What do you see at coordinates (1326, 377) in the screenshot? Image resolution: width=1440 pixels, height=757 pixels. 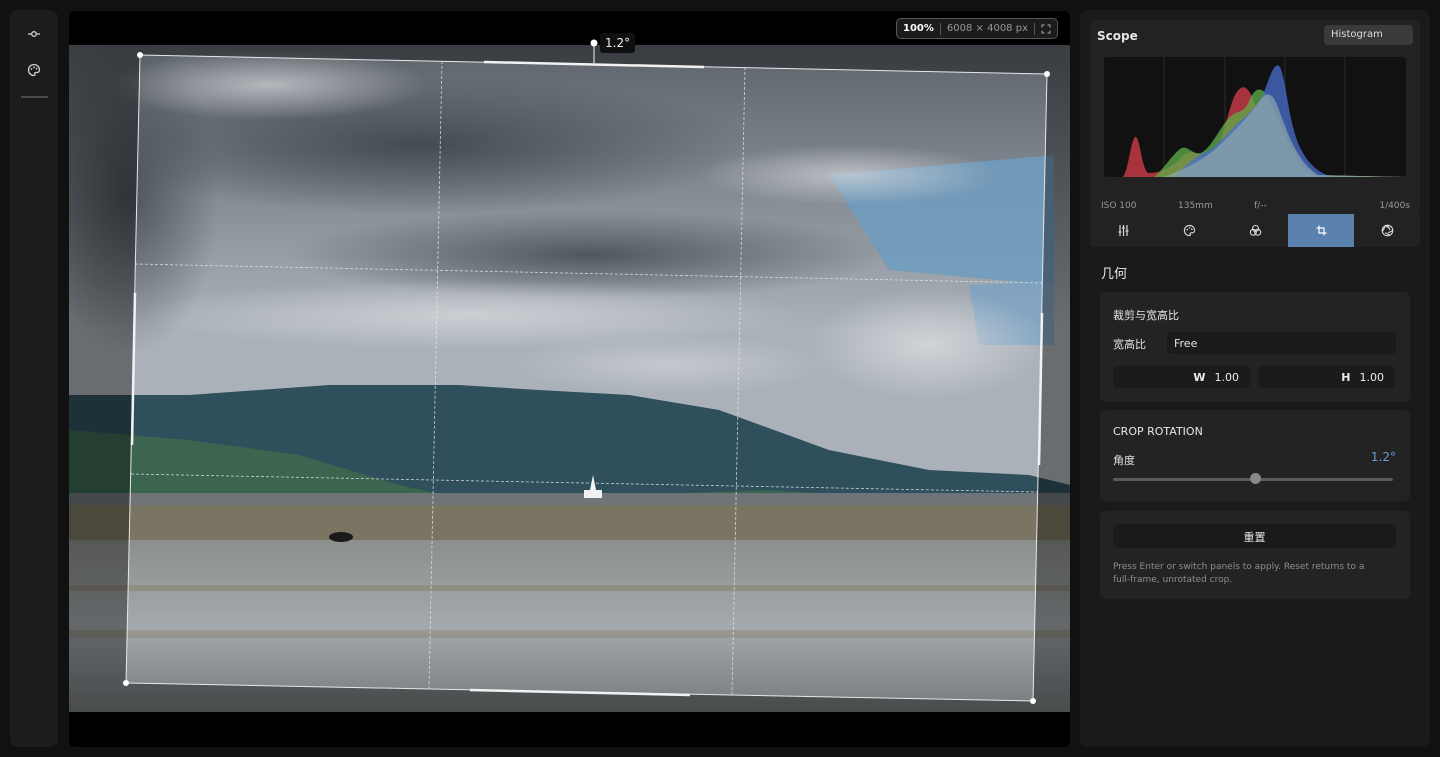 I see `height-field: H 1.00` at bounding box center [1326, 377].